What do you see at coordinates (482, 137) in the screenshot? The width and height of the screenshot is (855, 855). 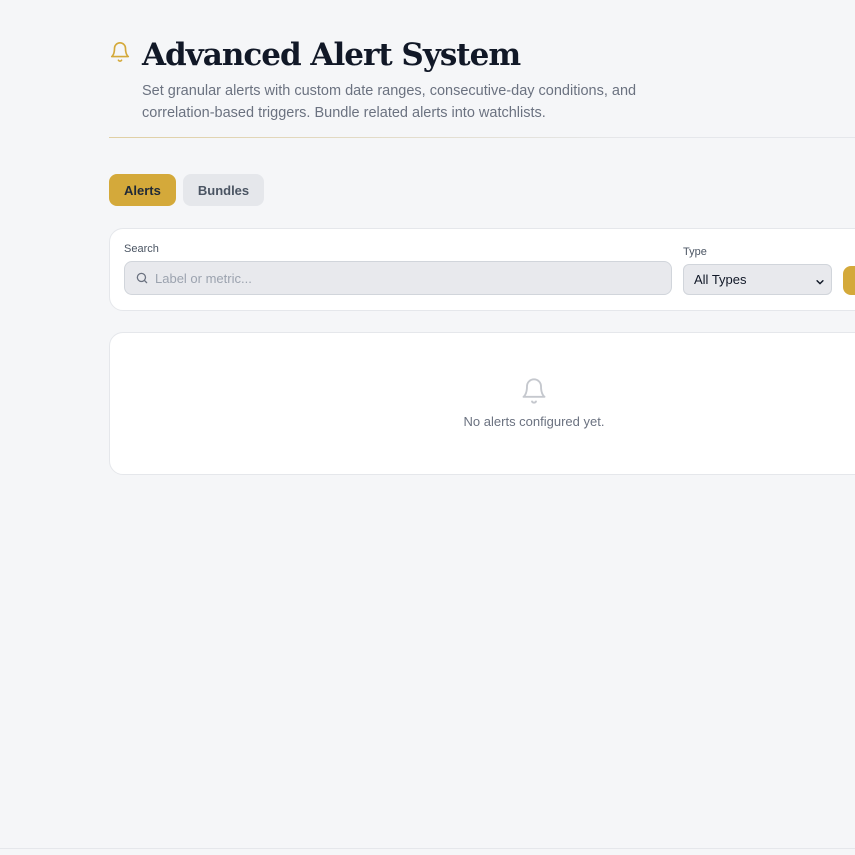 I see `header-divider` at bounding box center [482, 137].